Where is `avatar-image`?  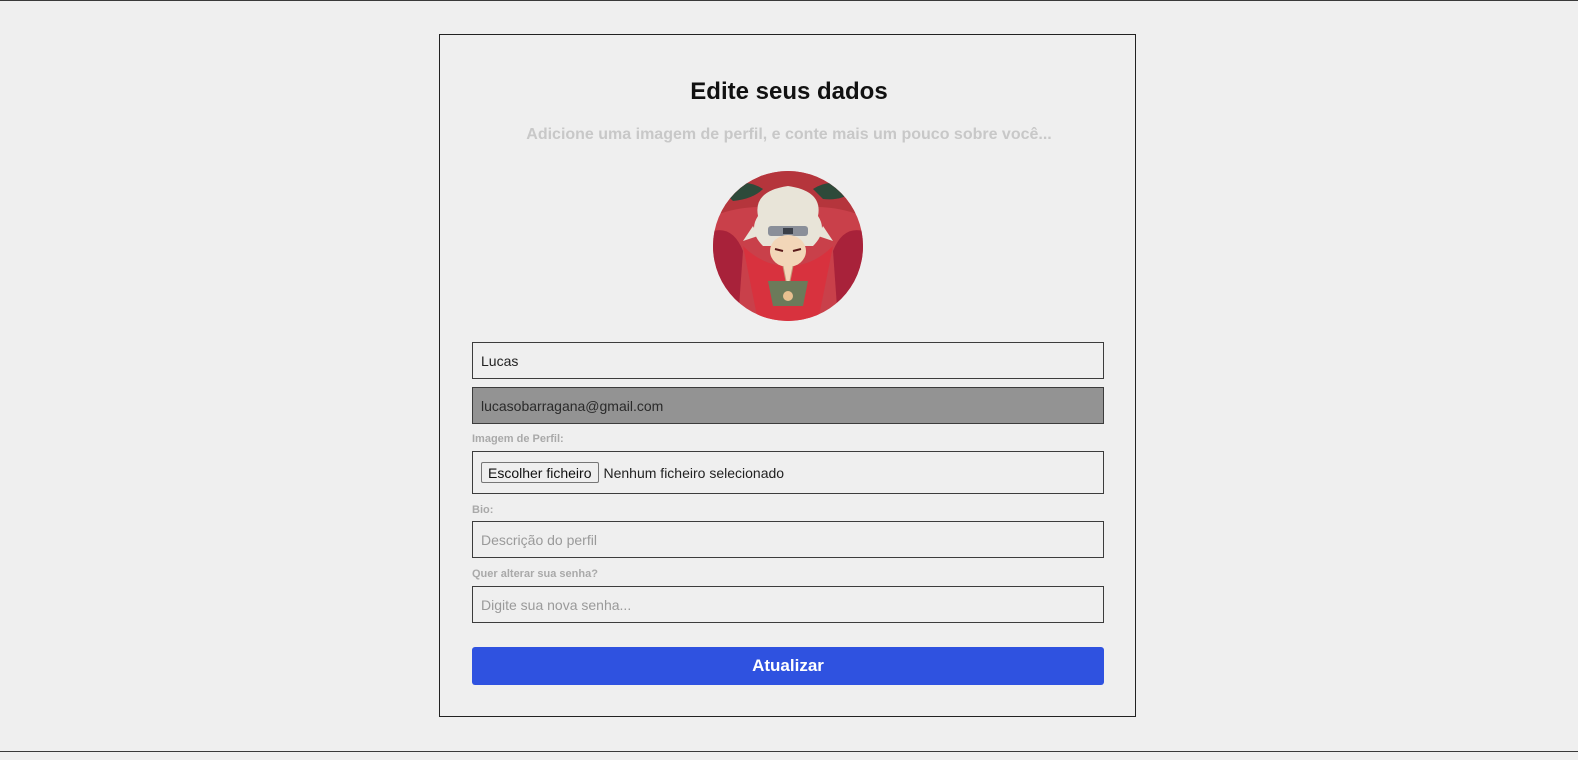 avatar-image is located at coordinates (788, 246).